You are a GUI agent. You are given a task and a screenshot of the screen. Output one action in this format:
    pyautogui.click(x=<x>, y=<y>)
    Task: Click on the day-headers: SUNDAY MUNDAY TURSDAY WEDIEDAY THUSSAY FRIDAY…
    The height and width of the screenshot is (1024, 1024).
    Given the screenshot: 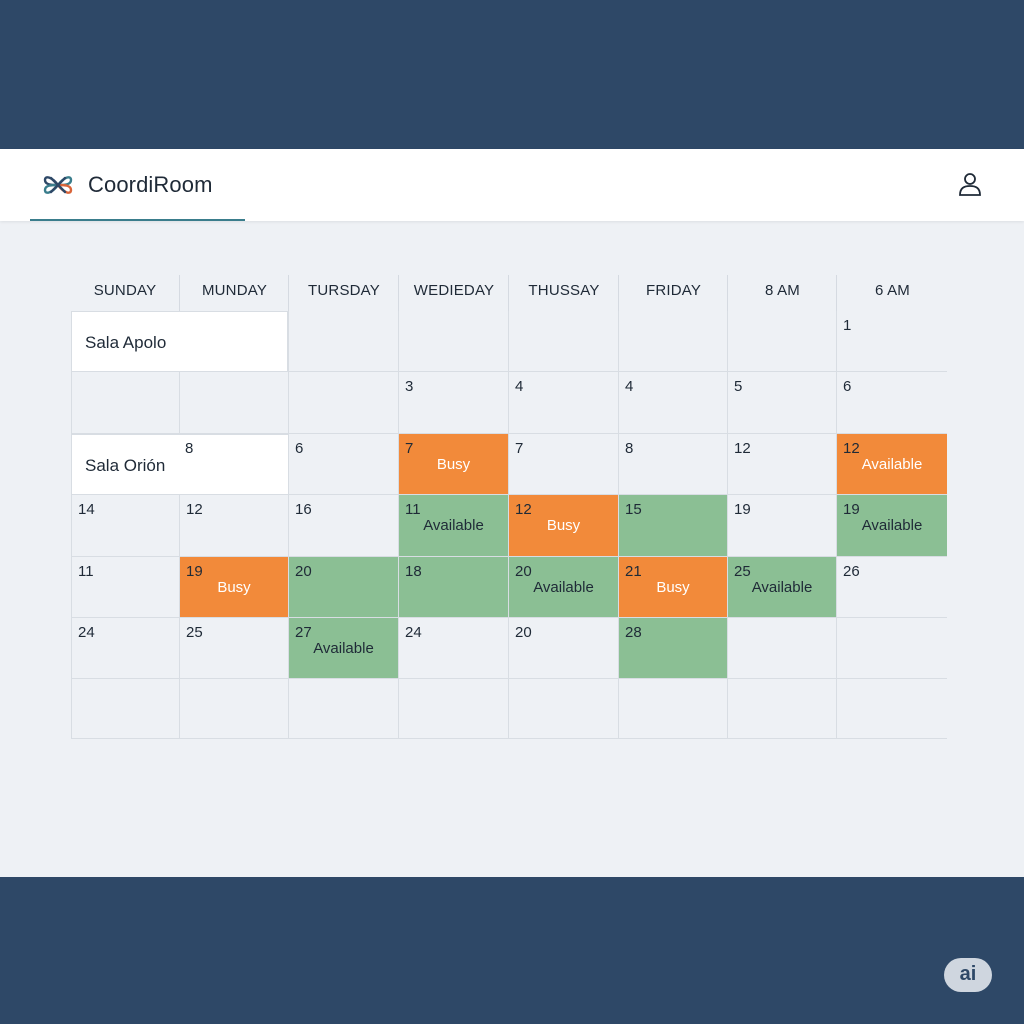 What is the action you would take?
    pyautogui.click(x=509, y=293)
    